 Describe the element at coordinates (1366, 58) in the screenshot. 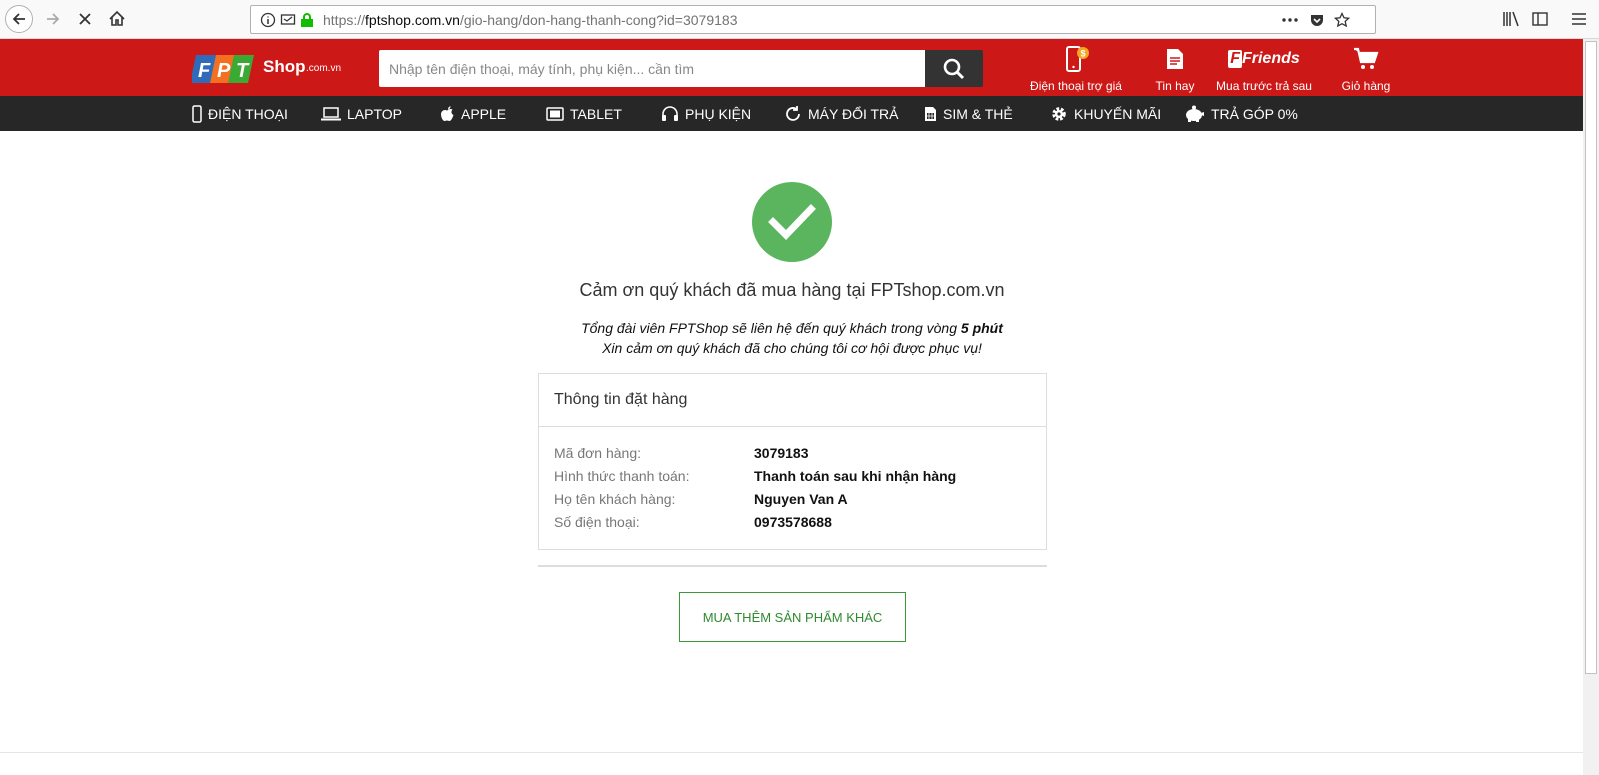

I see `cart-icon` at that location.